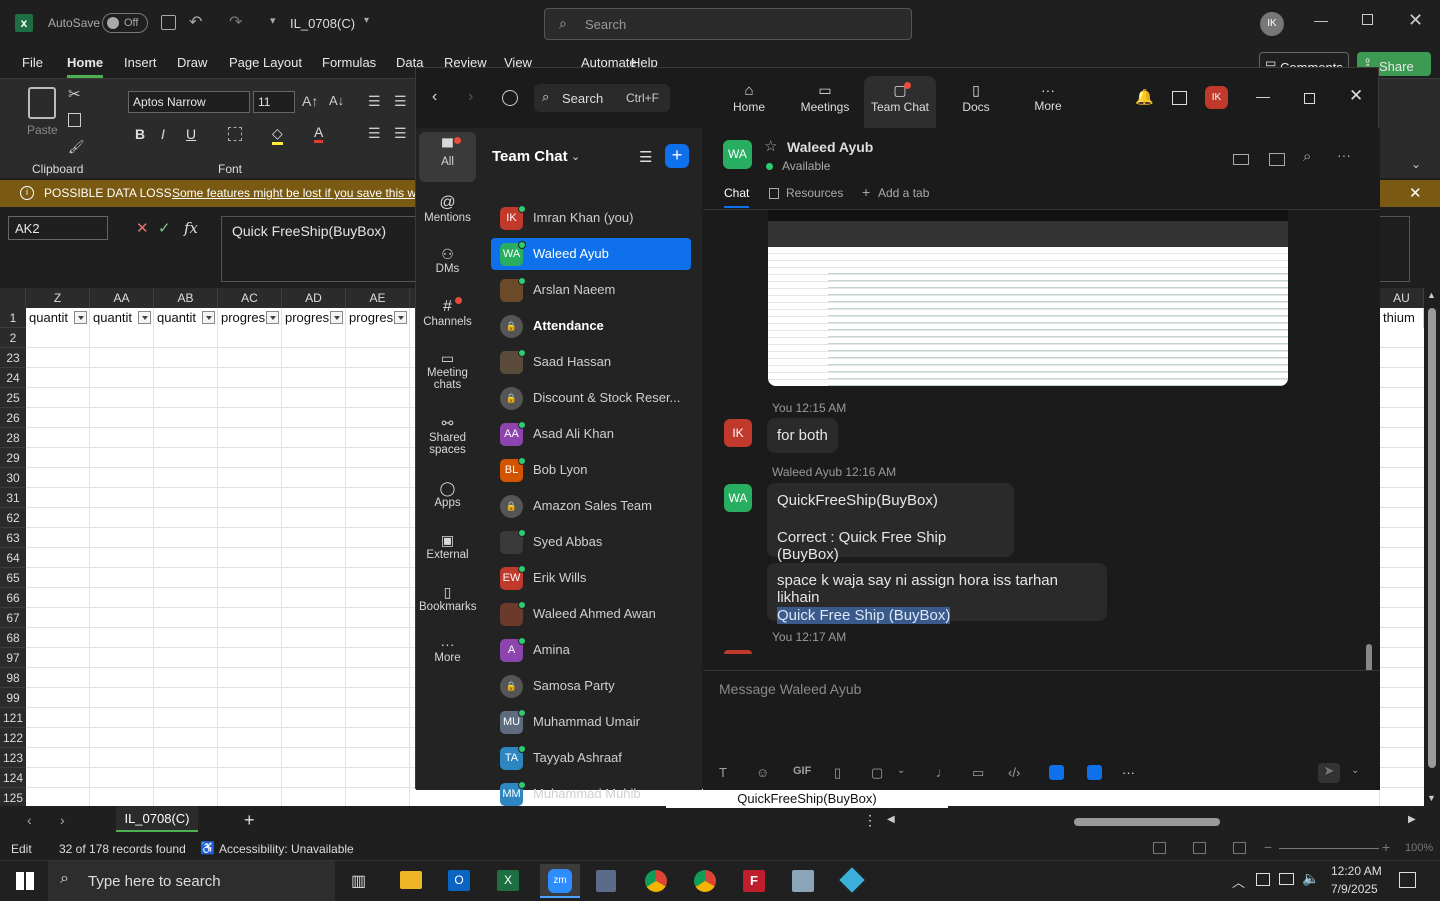 Image resolution: width=1440 pixels, height=901 pixels. I want to click on header-cell: progres, so click(378, 318).